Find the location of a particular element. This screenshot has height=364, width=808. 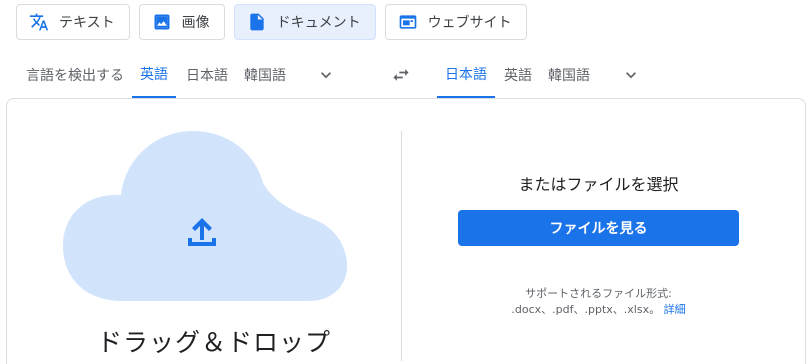

document-icon is located at coordinates (257, 22).